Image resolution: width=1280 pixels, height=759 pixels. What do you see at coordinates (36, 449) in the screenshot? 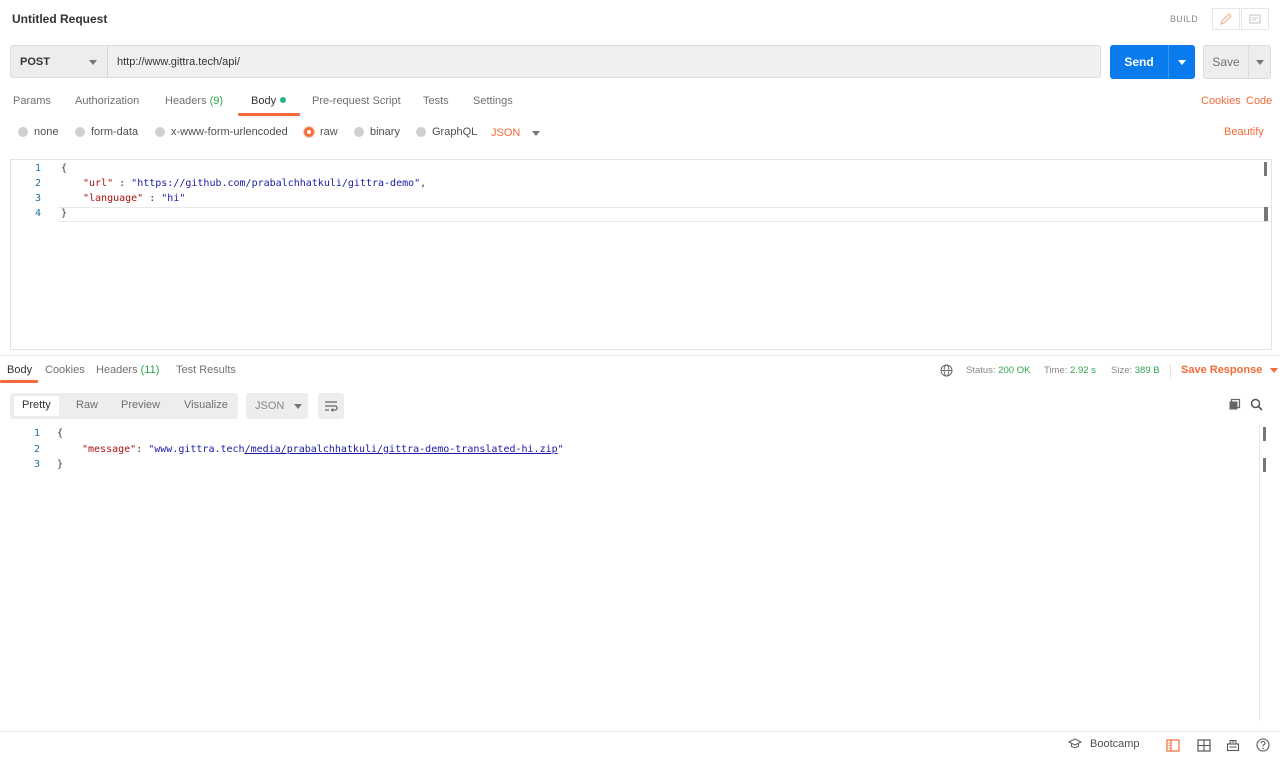
I see `line-number: 2` at bounding box center [36, 449].